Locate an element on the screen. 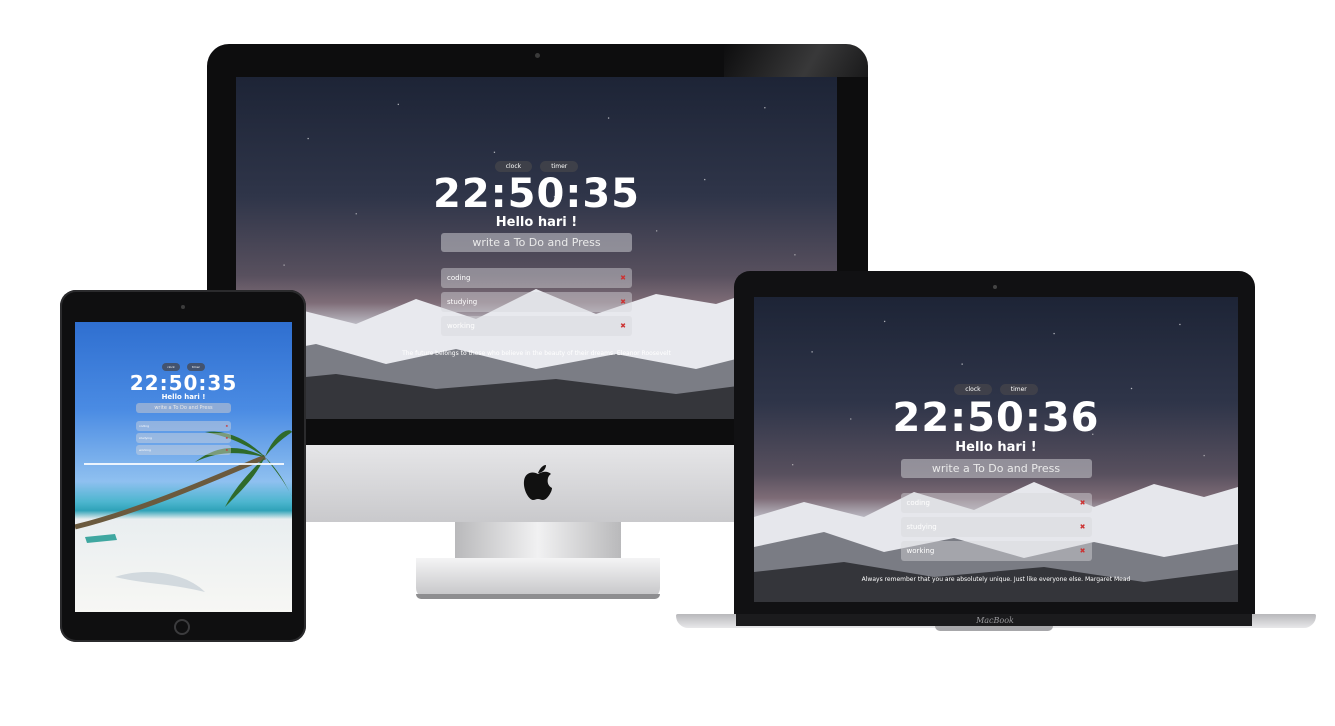 The height and width of the screenshot is (726, 1335). imac-foot-edge is located at coordinates (538, 596).